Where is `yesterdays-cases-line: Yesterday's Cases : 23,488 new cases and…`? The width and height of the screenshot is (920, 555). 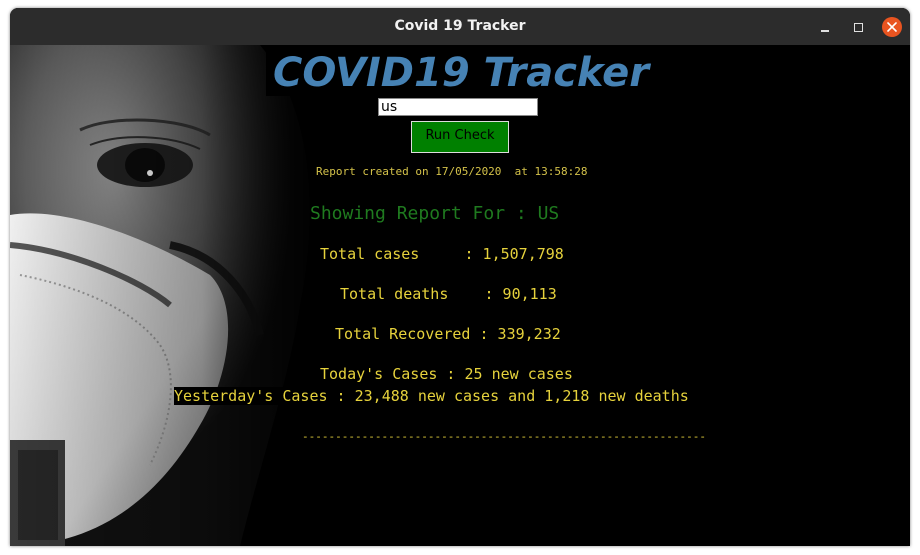
yesterdays-cases-line: Yesterday's Cases : 23,488 new cases and… is located at coordinates (431, 396).